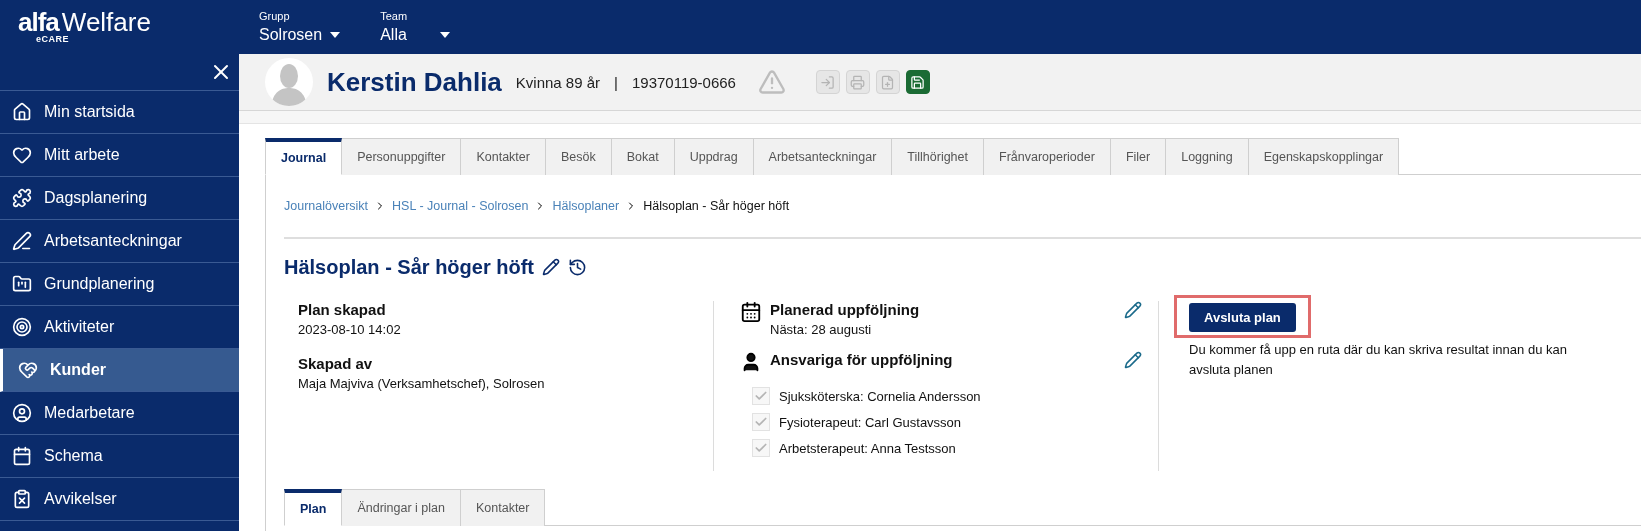 The image size is (1641, 531). I want to click on person-circle-icon, so click(22, 413).